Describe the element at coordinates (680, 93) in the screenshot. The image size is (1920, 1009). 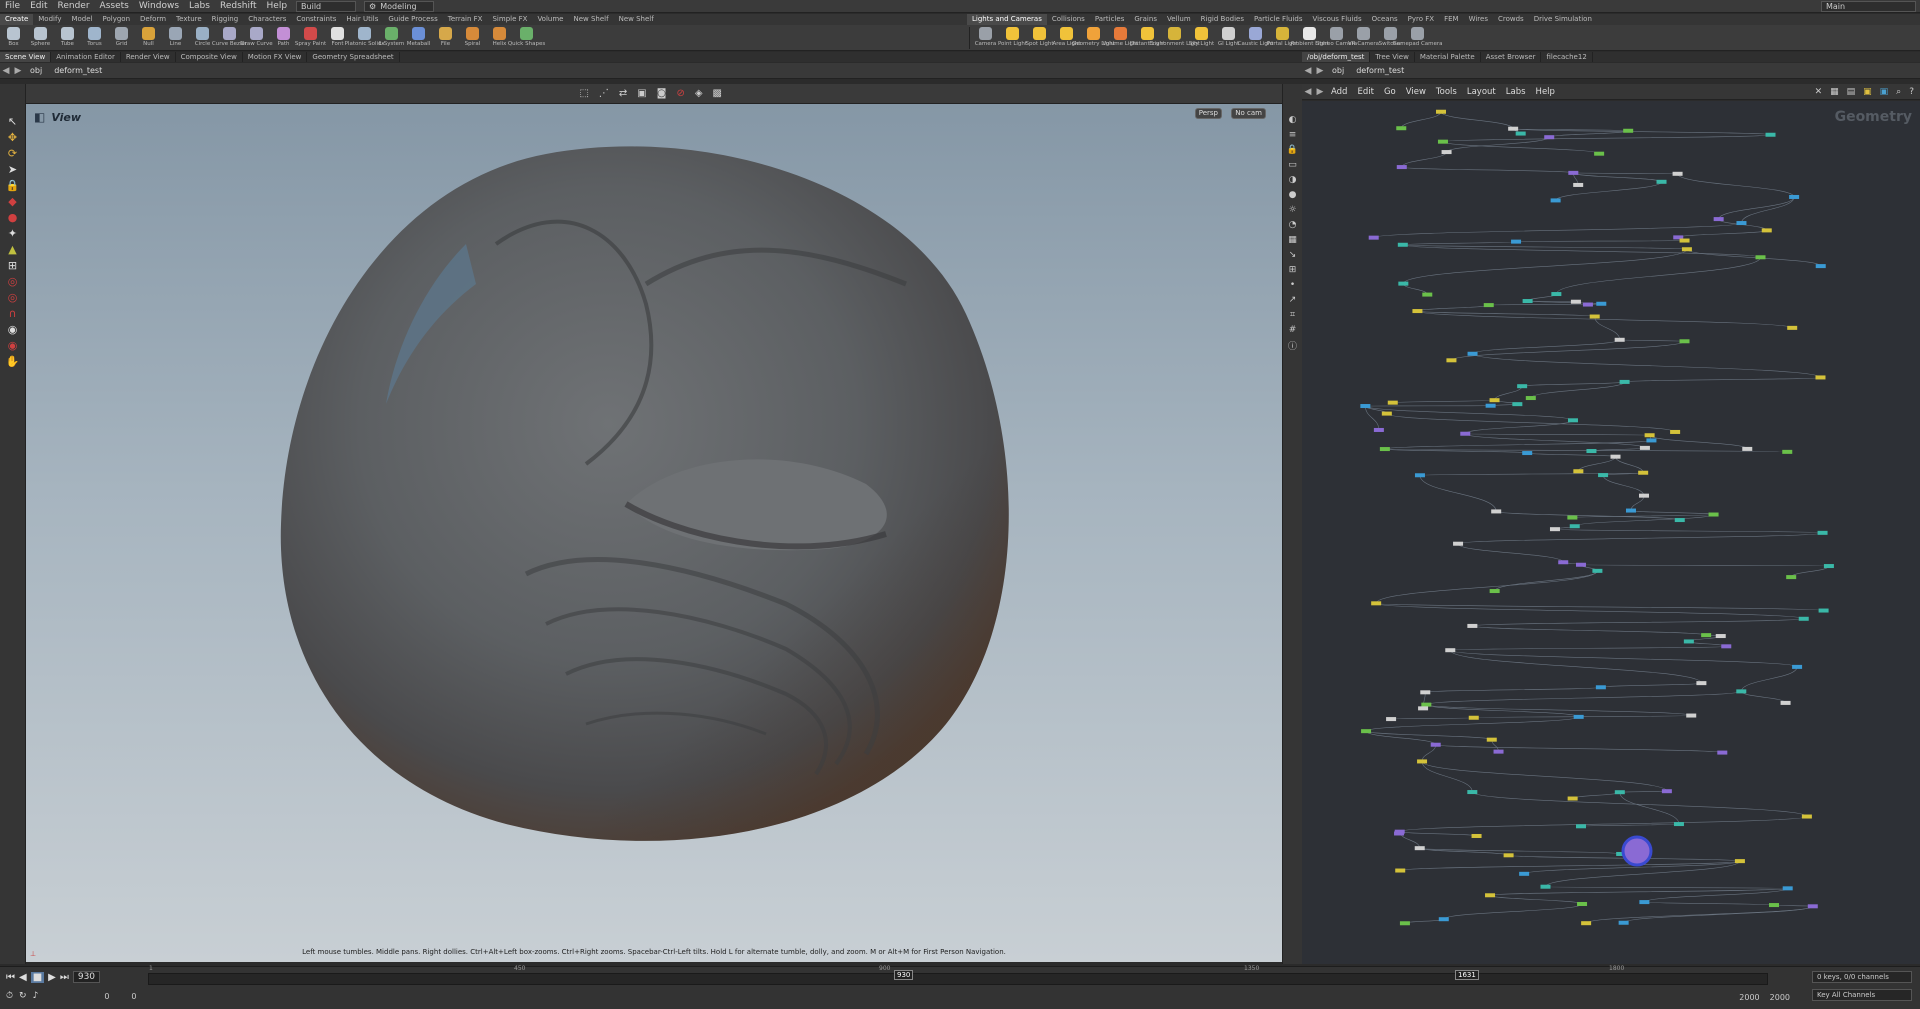
I see `render-region-icon: ⊘` at that location.